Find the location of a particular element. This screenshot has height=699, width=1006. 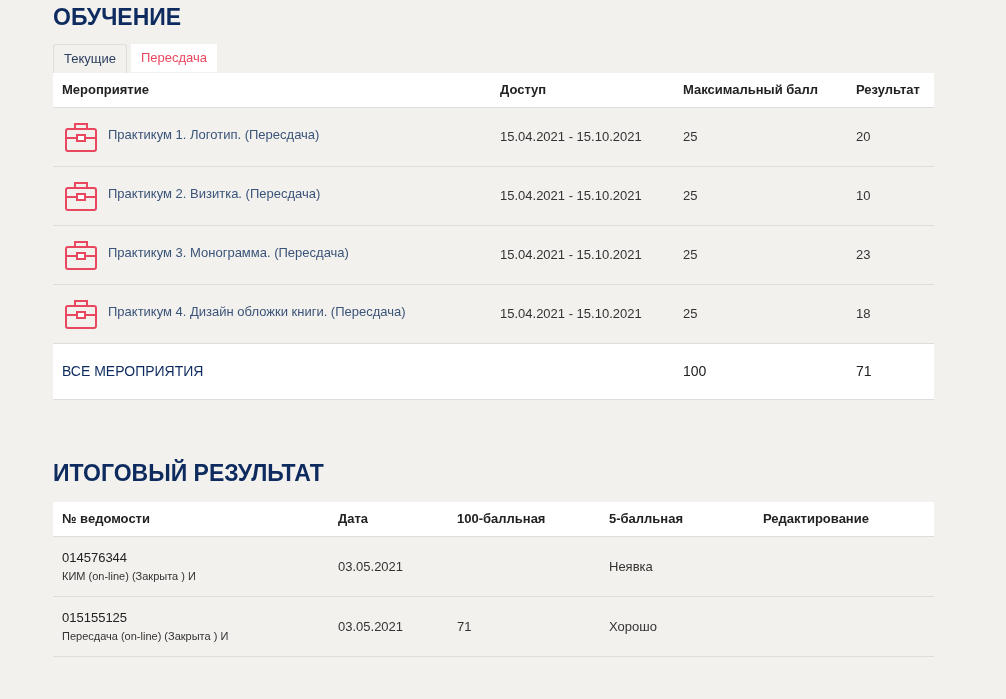

tab: Пересдача is located at coordinates (174, 58).